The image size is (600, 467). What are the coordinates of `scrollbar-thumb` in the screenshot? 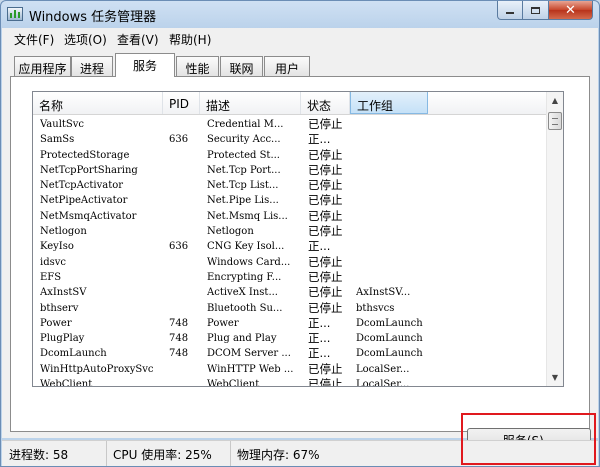 It's located at (555, 121).